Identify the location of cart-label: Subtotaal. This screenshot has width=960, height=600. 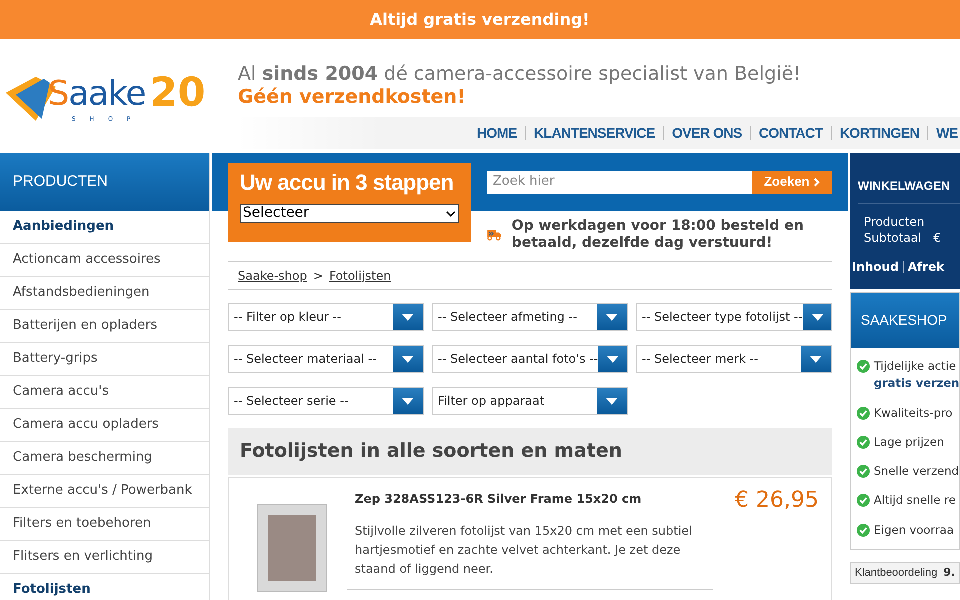
(893, 238).